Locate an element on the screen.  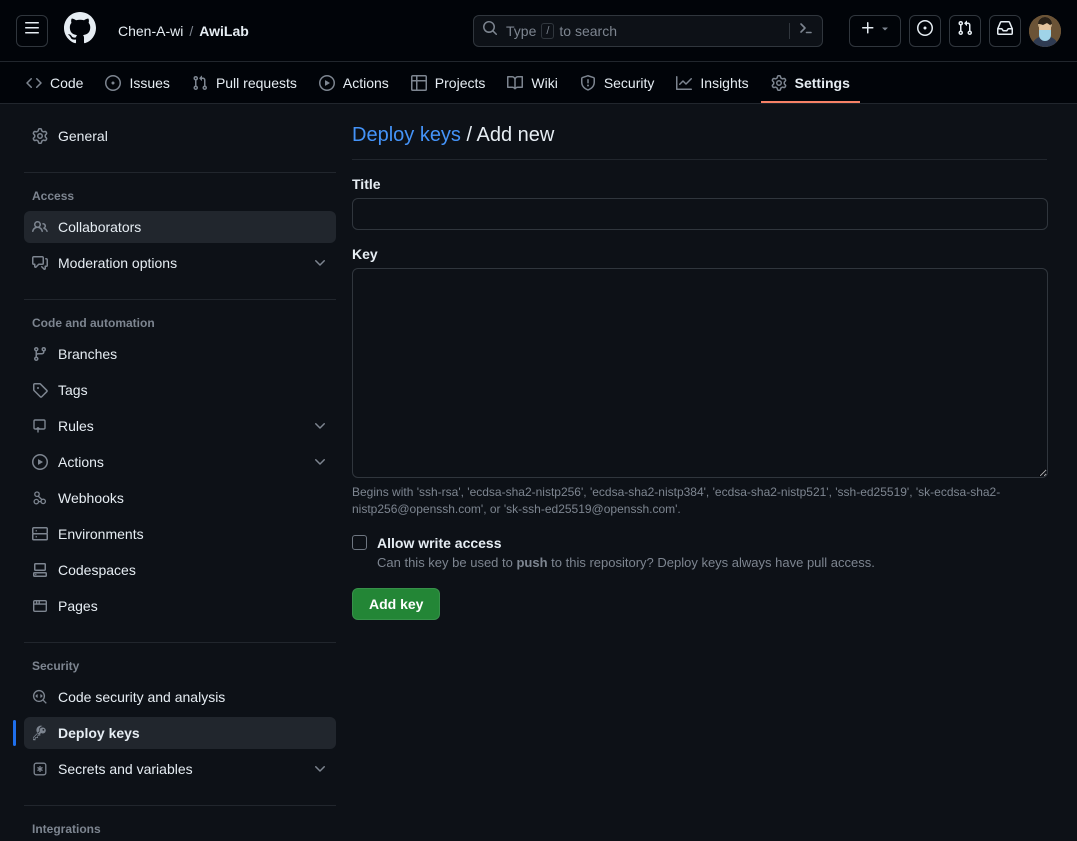
sidebar-heading-integrations: Integrations is located at coordinates (66, 829).